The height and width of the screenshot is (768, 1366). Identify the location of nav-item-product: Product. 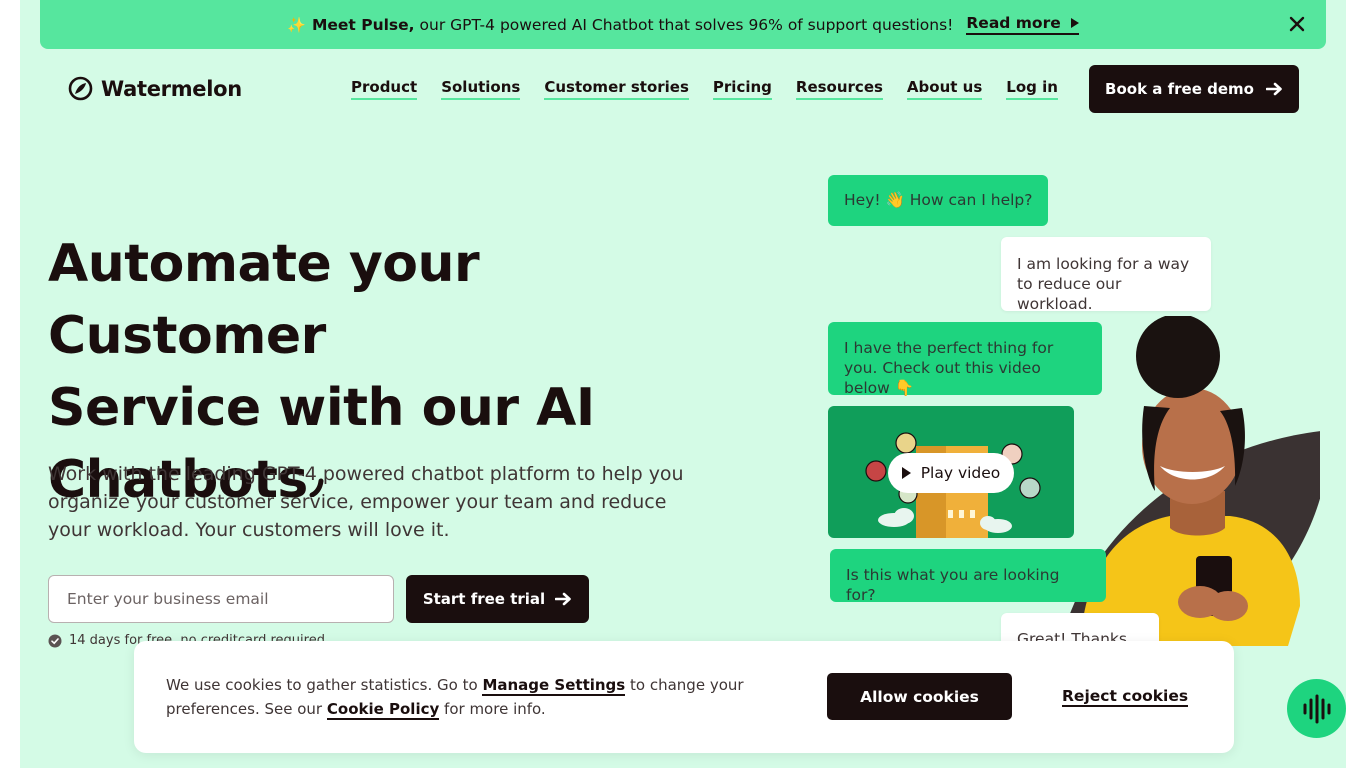
(384, 89).